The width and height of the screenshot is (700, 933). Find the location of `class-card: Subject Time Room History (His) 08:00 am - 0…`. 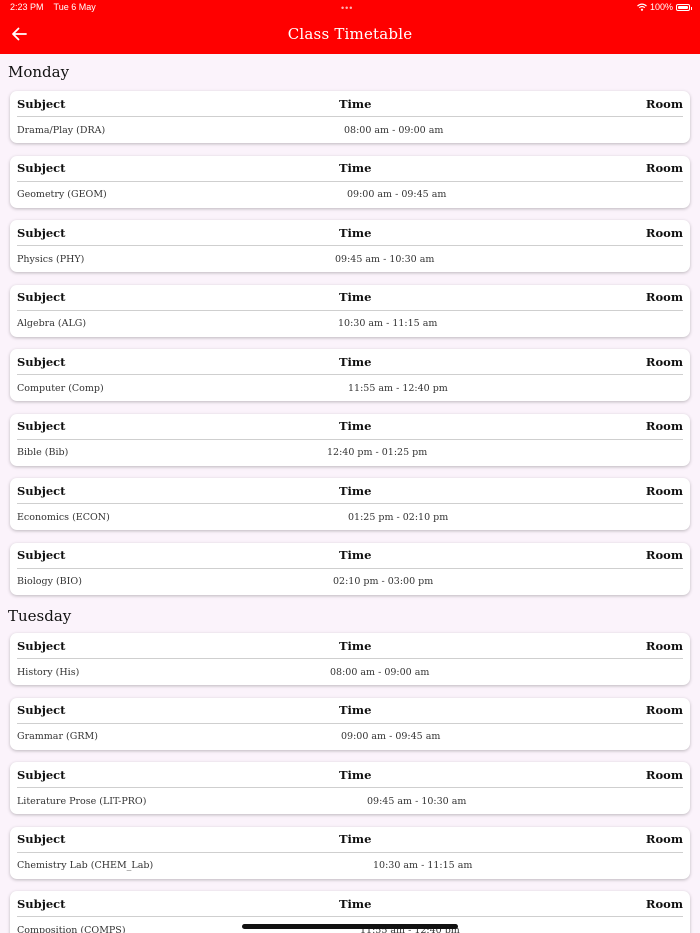

class-card: Subject Time Room History (His) 08:00 am - 0… is located at coordinates (350, 659).